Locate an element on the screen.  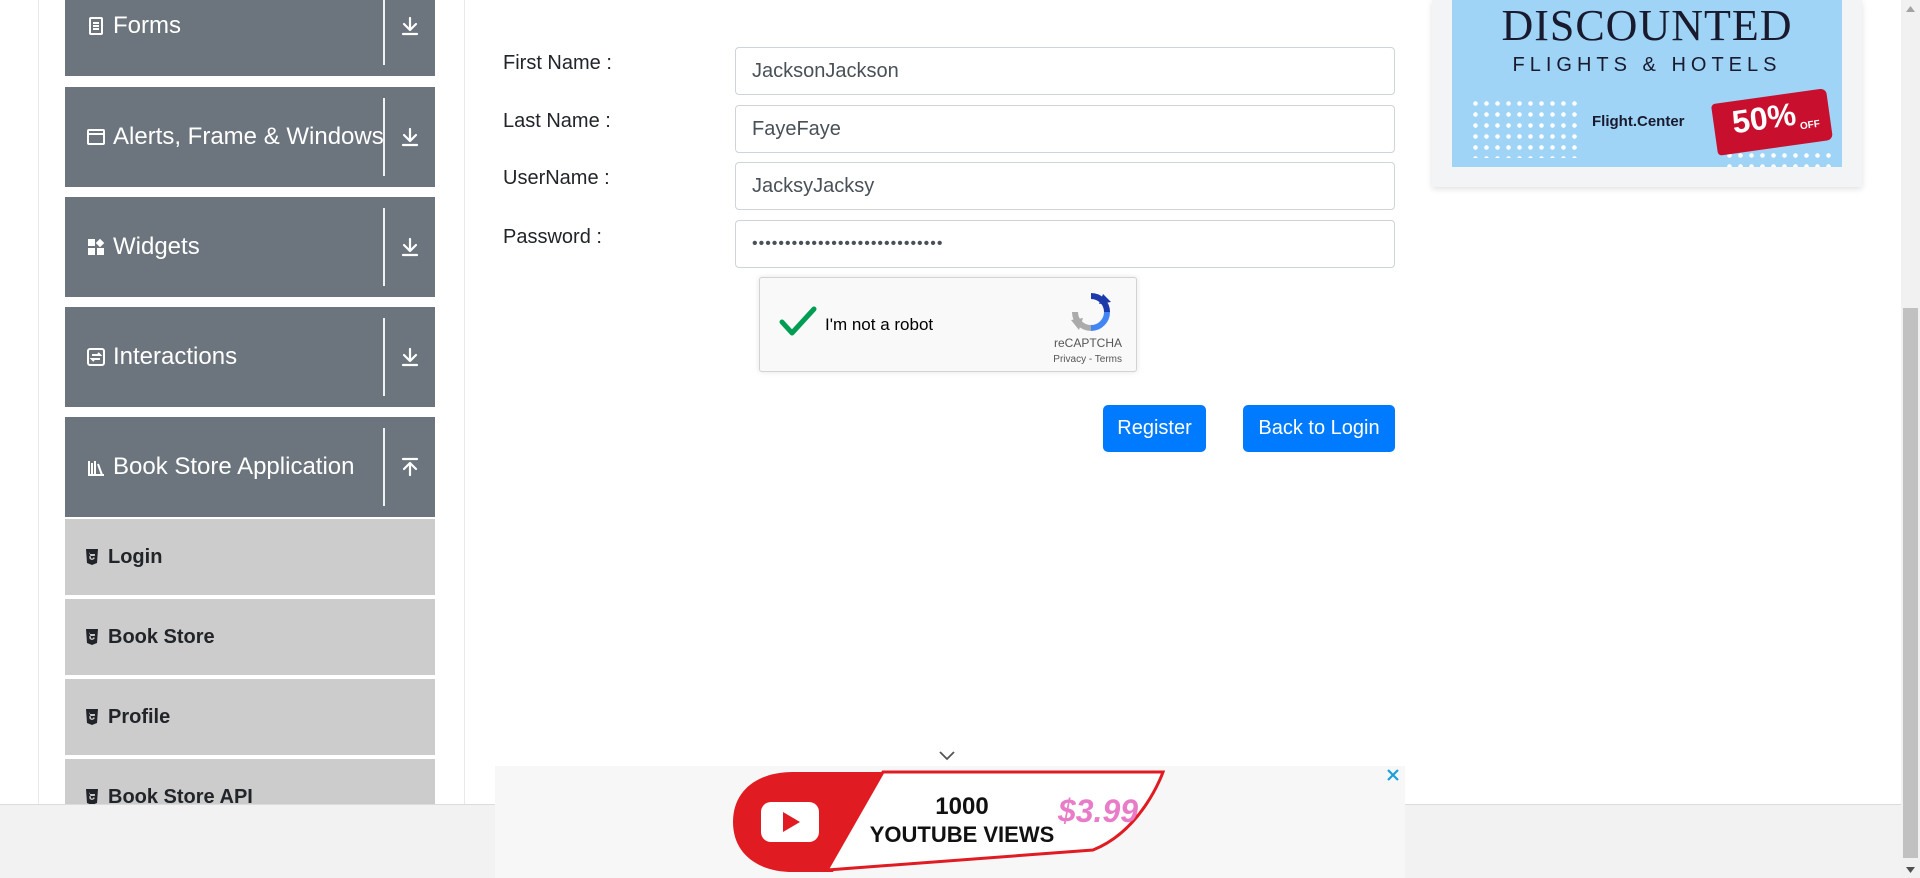
ad-subline: FLIGHTS & HOTELS is located at coordinates (1647, 65).